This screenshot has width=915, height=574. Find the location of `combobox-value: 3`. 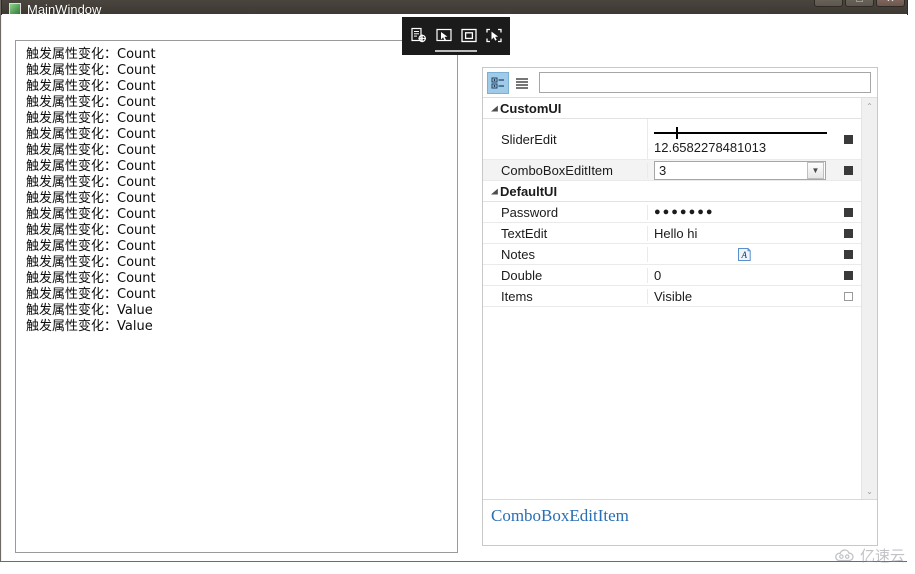

combobox-value: 3 is located at coordinates (663, 170).